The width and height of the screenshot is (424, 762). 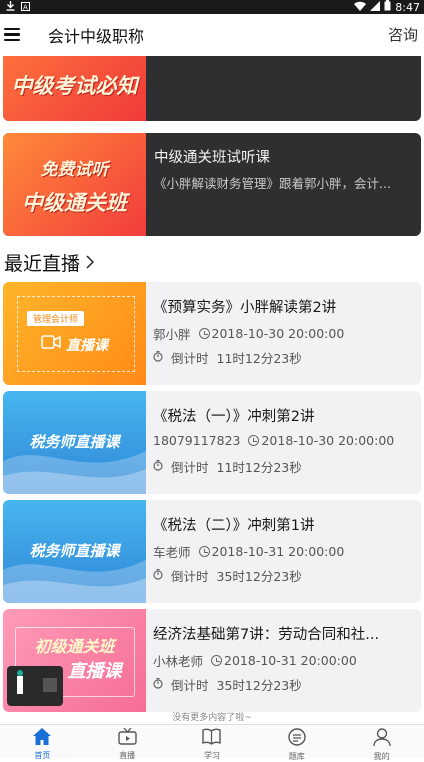 I want to click on course-thumbnail: 免费试听 中级通关班, so click(x=74, y=184).